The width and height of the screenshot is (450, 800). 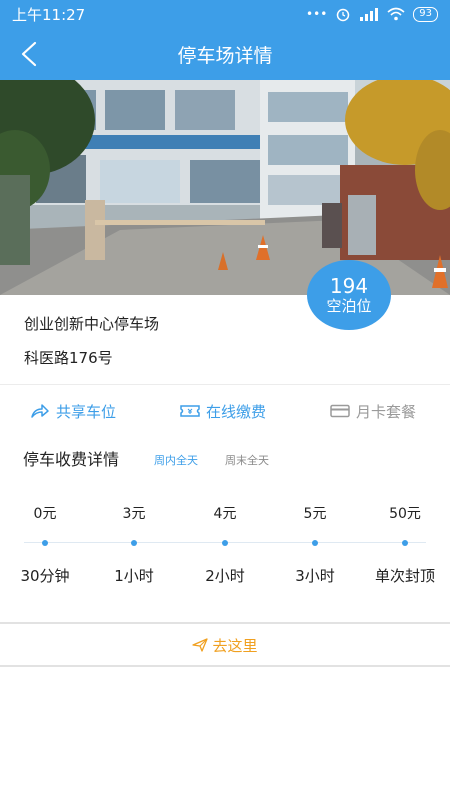 I want to click on status-bar: 上午11:27 ••• 93, so click(x=225, y=14).